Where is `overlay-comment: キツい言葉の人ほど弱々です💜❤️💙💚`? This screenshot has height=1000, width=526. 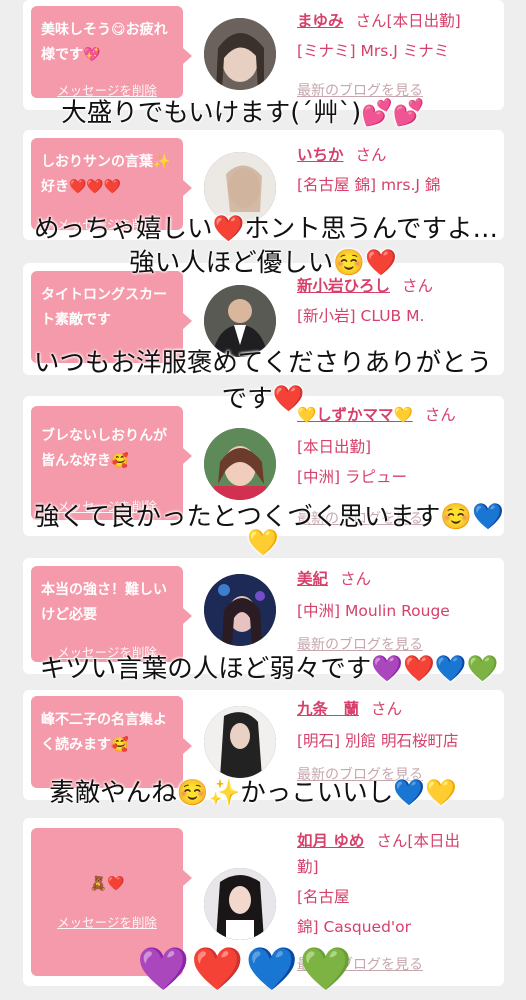
overlay-comment: キツい言葉の人ほど弱々です💜❤️💙💚 is located at coordinates (269, 669).